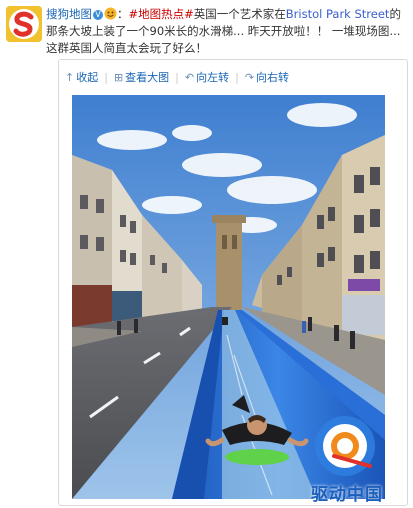  Describe the element at coordinates (189, 77) in the screenshot. I see `rotate-left-icon: ↶` at that location.